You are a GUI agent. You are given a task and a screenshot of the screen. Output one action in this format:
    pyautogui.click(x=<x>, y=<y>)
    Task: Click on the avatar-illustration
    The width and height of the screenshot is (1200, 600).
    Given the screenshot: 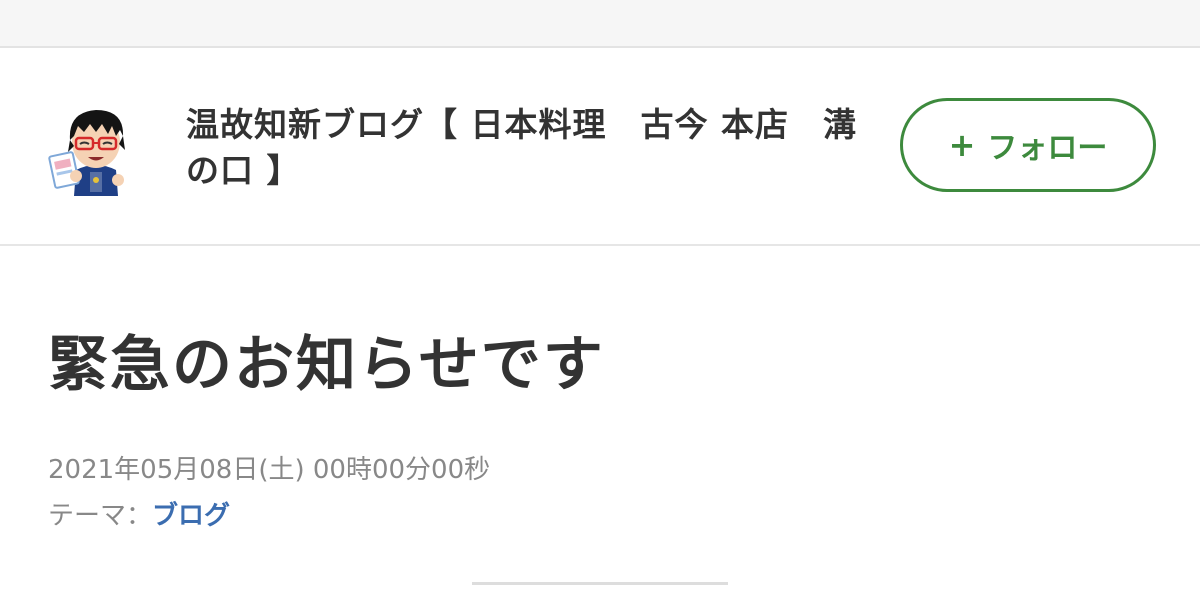 What is the action you would take?
    pyautogui.click(x=86, y=153)
    